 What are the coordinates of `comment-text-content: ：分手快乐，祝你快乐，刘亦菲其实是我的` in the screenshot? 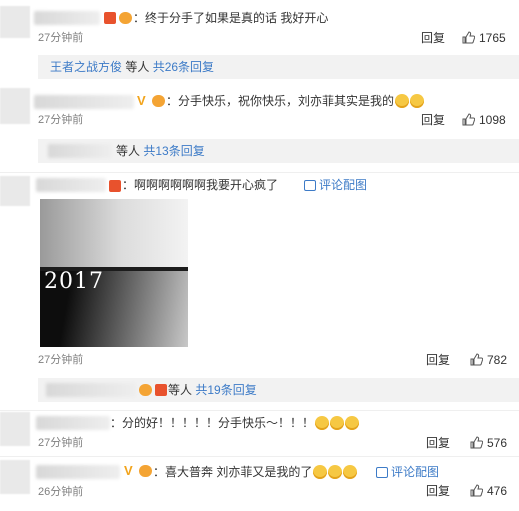 It's located at (280, 101).